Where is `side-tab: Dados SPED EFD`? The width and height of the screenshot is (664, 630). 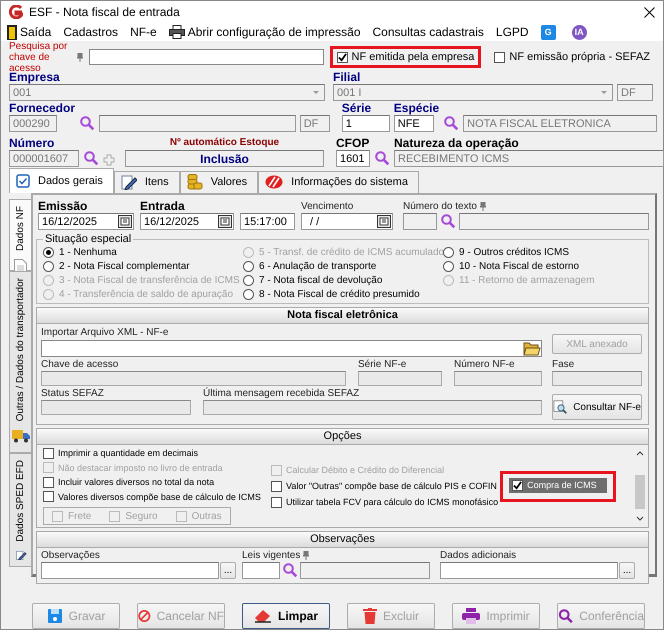 side-tab: Dados SPED EFD is located at coordinates (20, 510).